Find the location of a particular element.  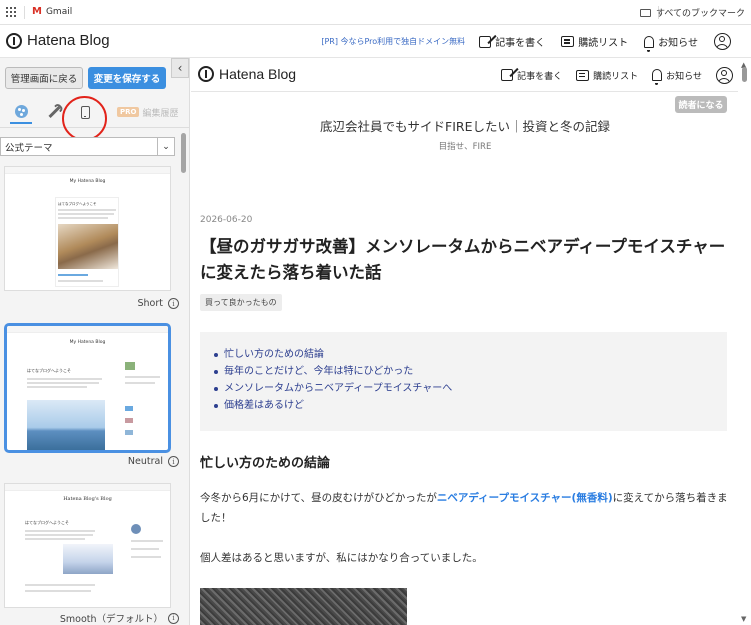

preview-notifications-label: お知らせ is located at coordinates (684, 76).